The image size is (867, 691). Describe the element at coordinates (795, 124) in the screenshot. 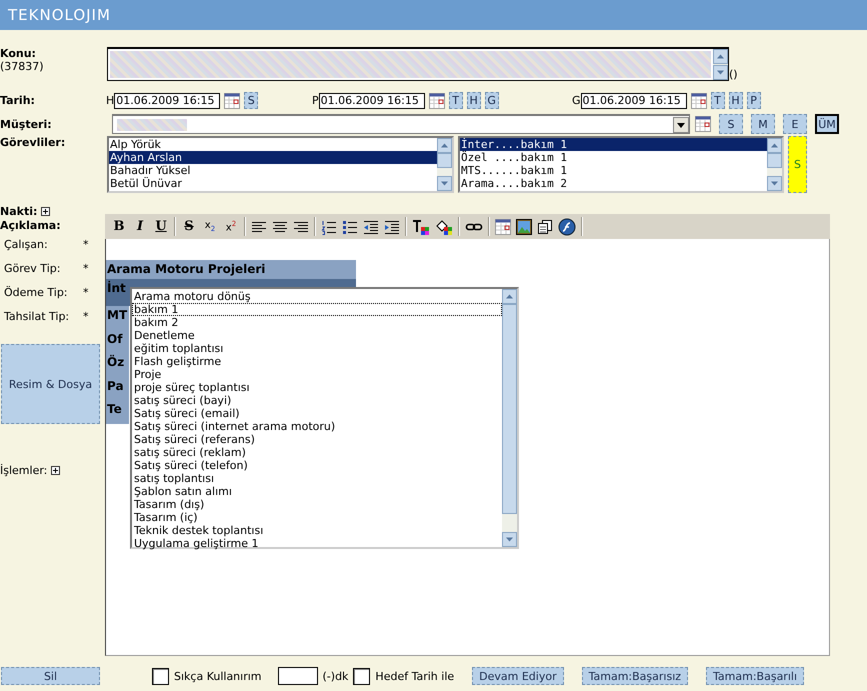

I see `small-button: E` at that location.